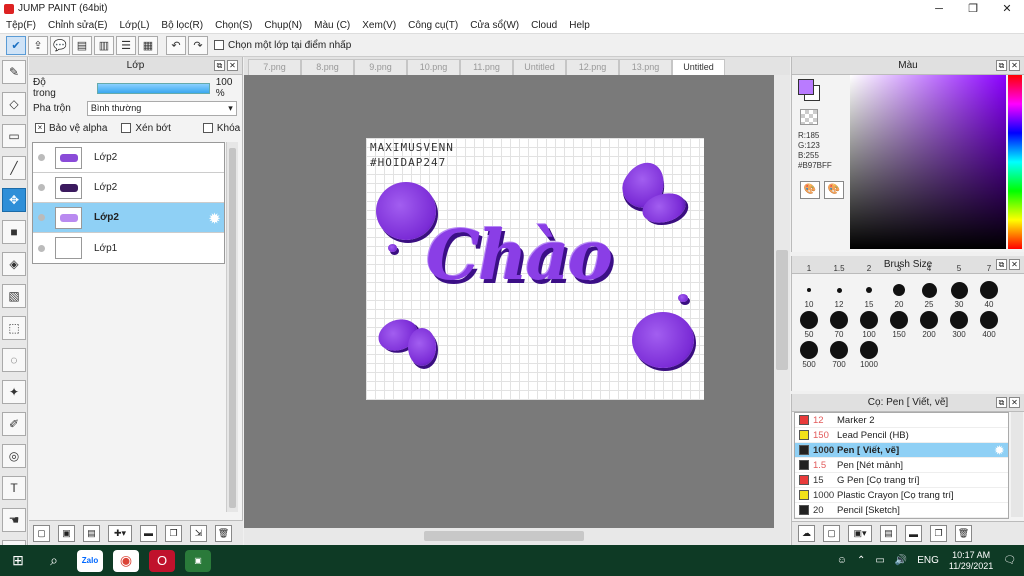 Image resolution: width=1024 pixels, height=576 pixels. What do you see at coordinates (380, 67) in the screenshot?
I see `tab-9-png: 9.png` at bounding box center [380, 67].